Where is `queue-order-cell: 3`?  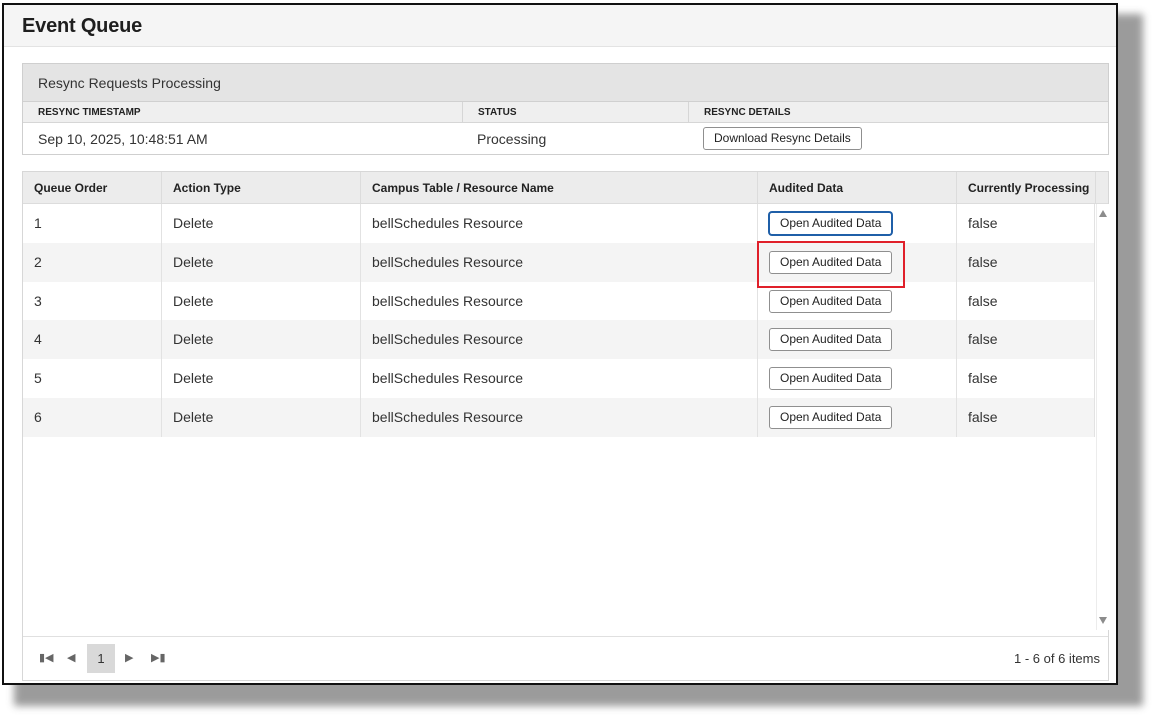 queue-order-cell: 3 is located at coordinates (92, 301).